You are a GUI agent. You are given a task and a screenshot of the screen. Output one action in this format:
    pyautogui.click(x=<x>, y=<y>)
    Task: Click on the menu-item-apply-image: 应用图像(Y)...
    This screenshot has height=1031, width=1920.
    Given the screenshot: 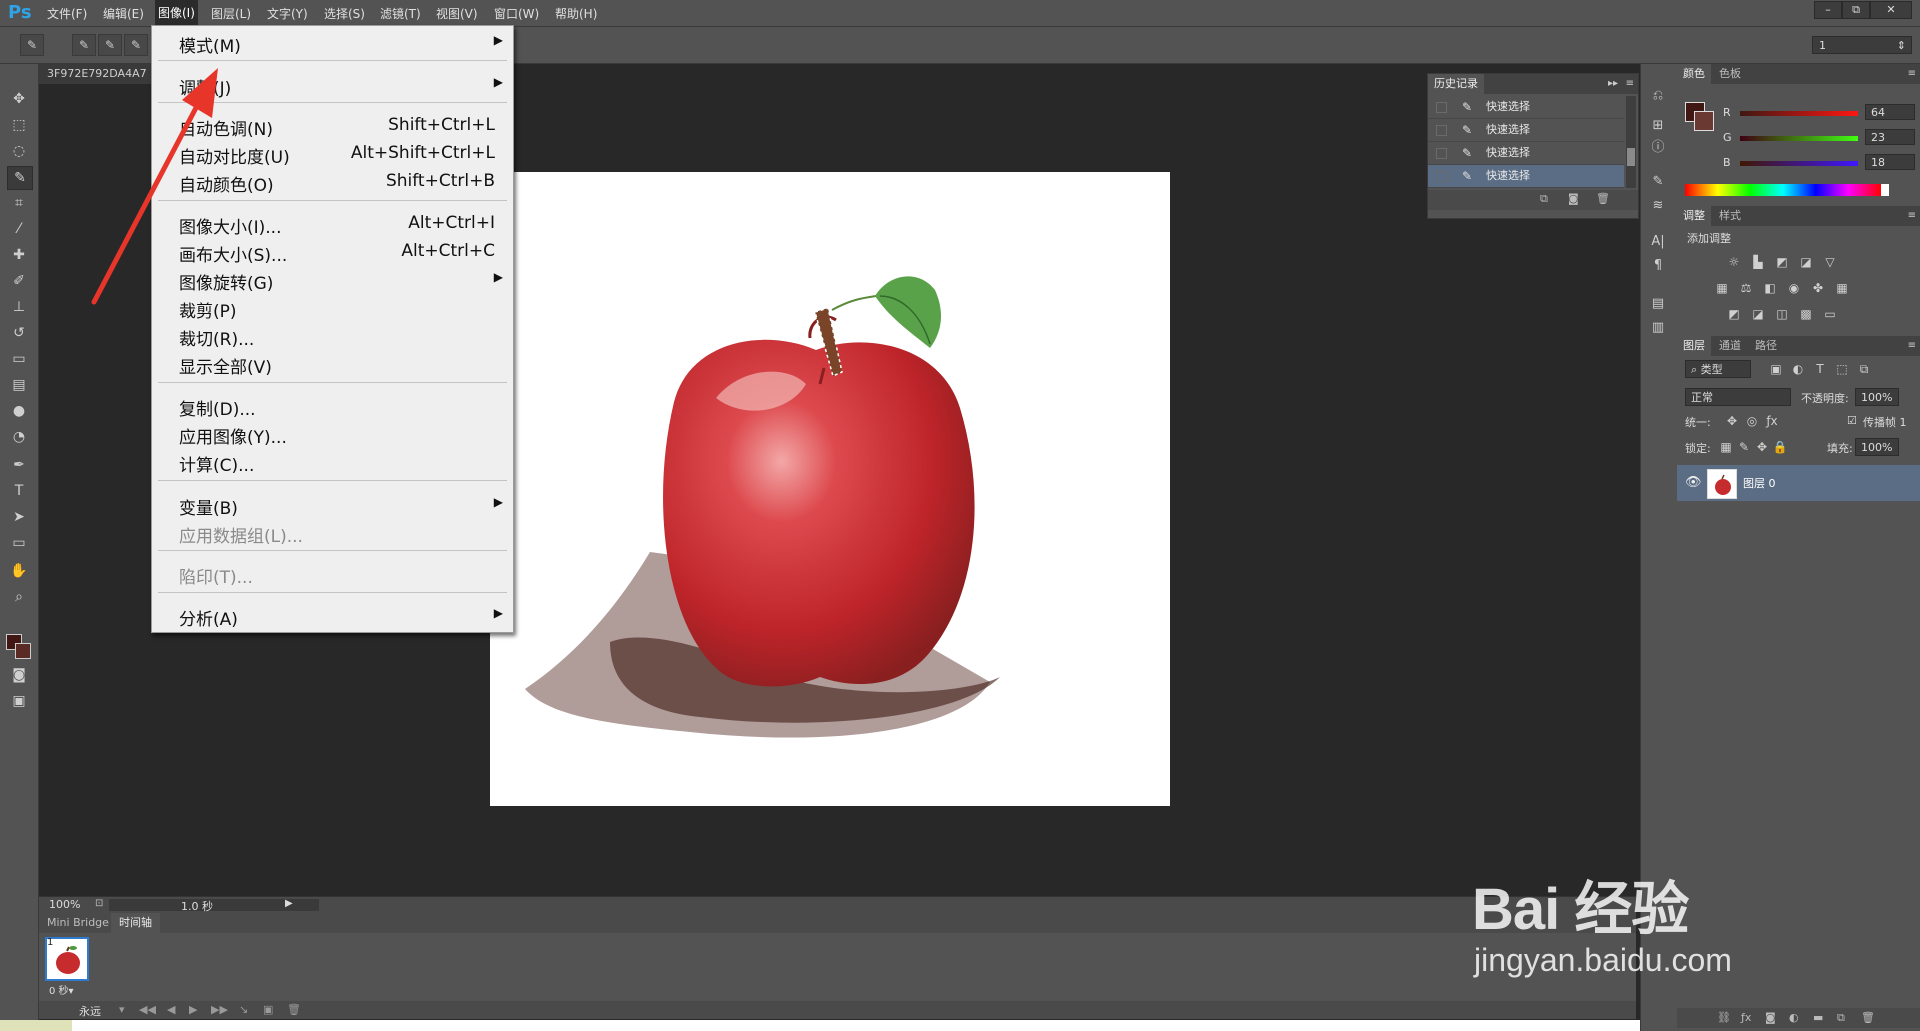 What is the action you would take?
    pyautogui.click(x=332, y=433)
    